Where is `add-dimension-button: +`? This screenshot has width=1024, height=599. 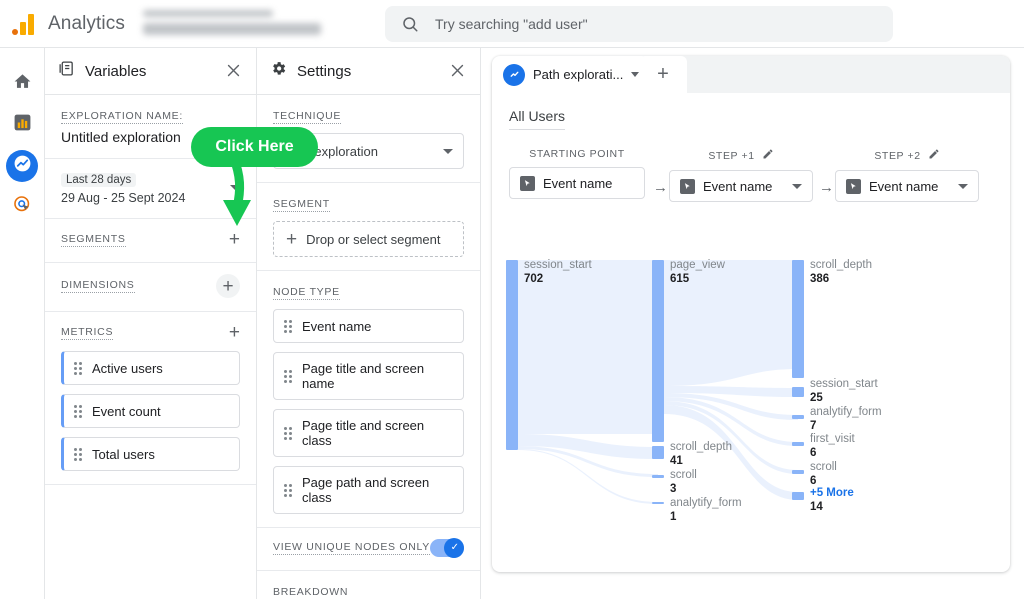 add-dimension-button: + is located at coordinates (228, 286).